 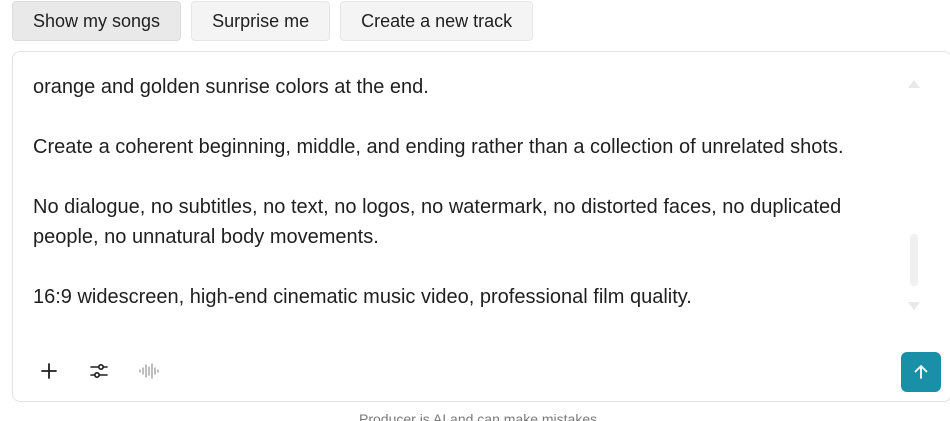 I want to click on scroll-up-arrow-icon, so click(x=914, y=84).